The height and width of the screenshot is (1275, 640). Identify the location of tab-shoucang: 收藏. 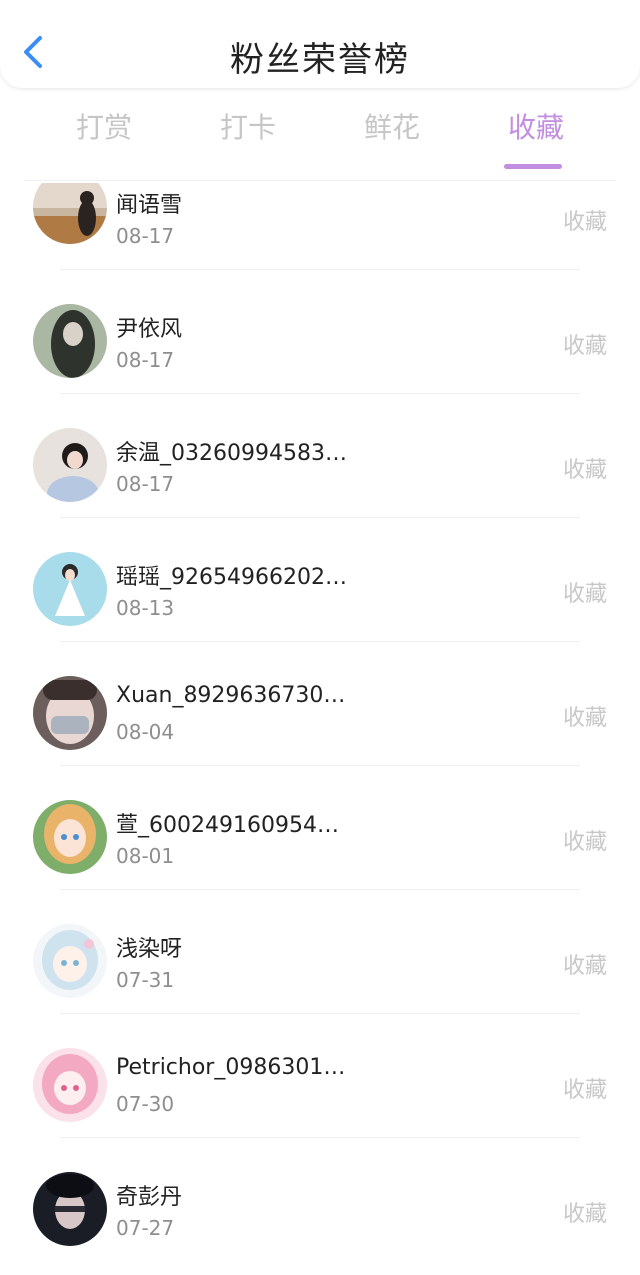
(536, 137).